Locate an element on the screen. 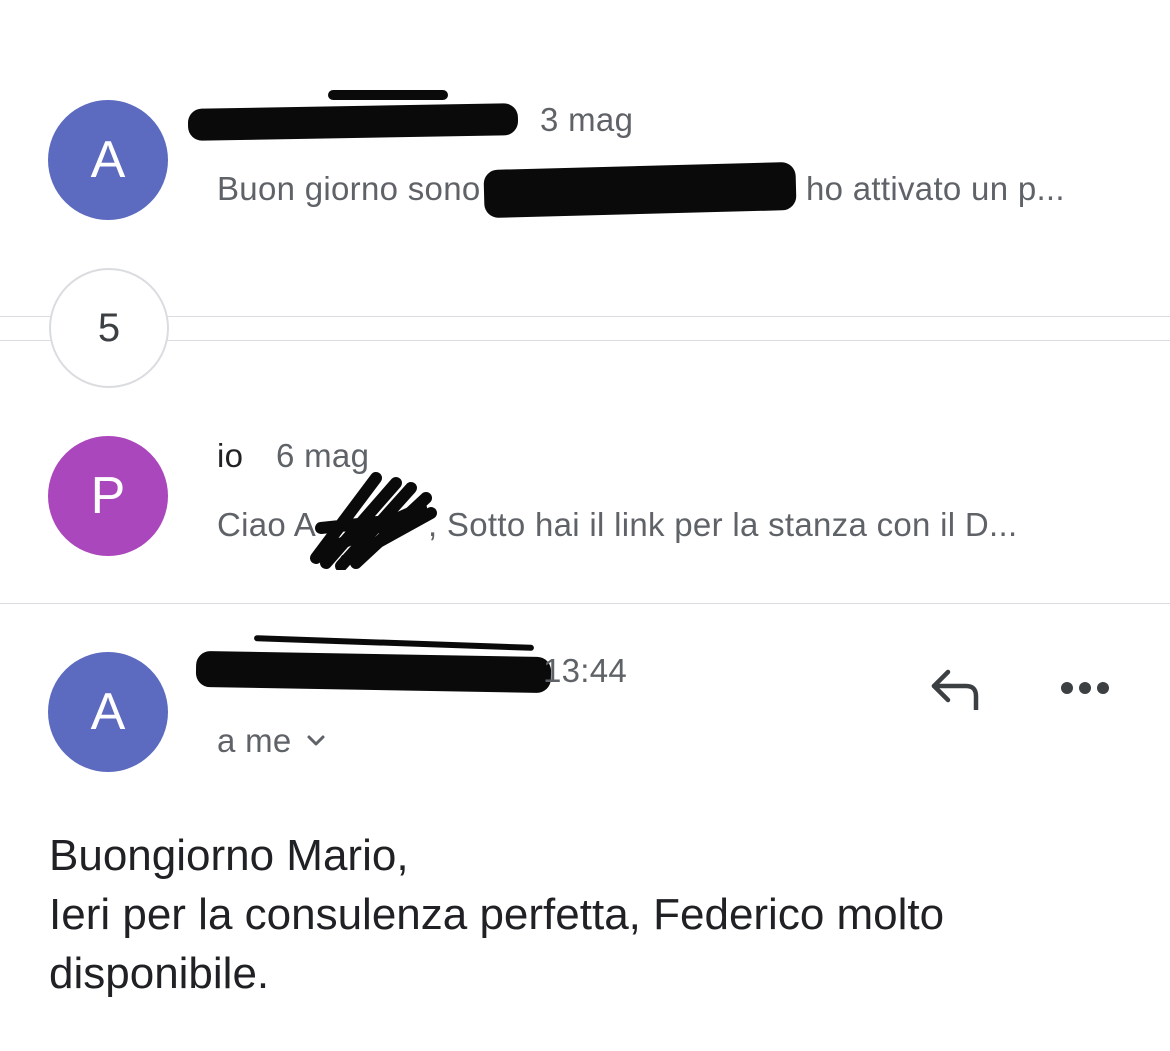  message-sender: io is located at coordinates (230, 455).